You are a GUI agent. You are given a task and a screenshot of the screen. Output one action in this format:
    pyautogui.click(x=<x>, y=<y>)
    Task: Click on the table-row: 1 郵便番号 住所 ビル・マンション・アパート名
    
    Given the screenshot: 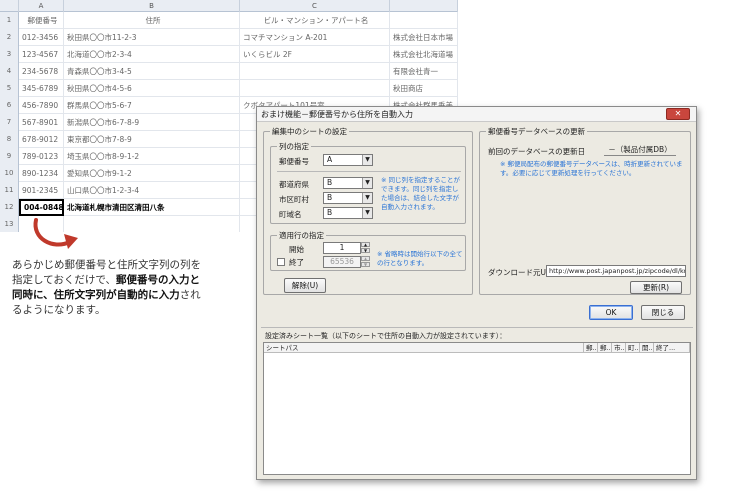 What is the action you would take?
    pyautogui.click(x=229, y=20)
    